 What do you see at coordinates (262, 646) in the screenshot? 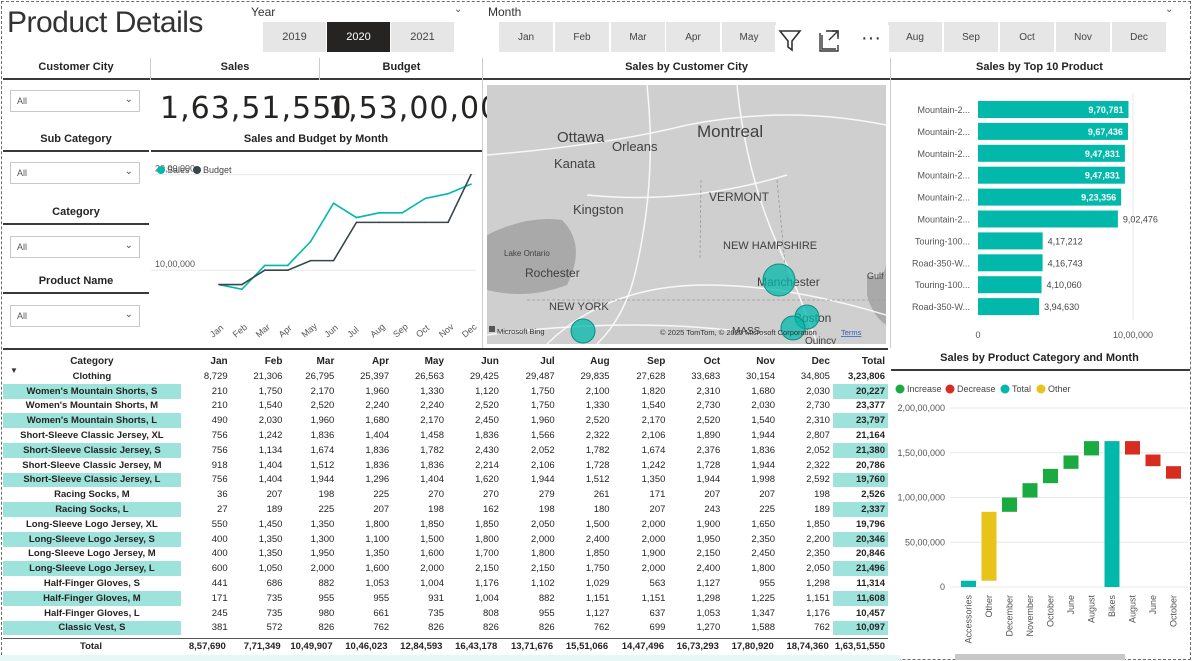
I see `total-value: 7,71,349` at bounding box center [262, 646].